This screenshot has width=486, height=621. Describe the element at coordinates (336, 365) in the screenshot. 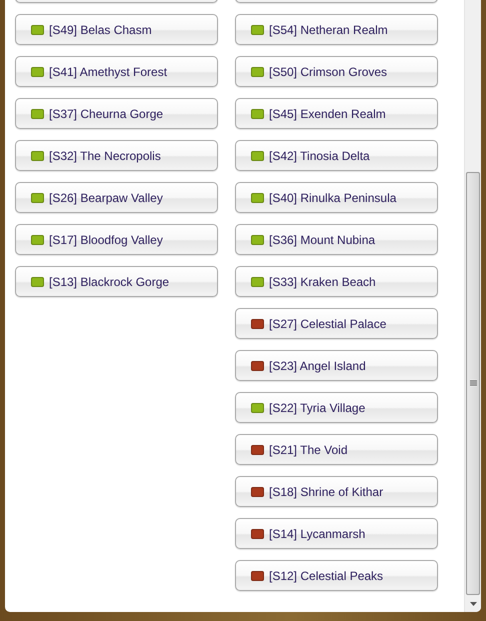

I see `server-button: [S23] Angel Island` at that location.